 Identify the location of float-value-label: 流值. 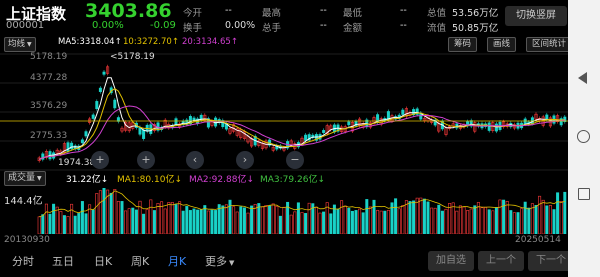
(437, 28).